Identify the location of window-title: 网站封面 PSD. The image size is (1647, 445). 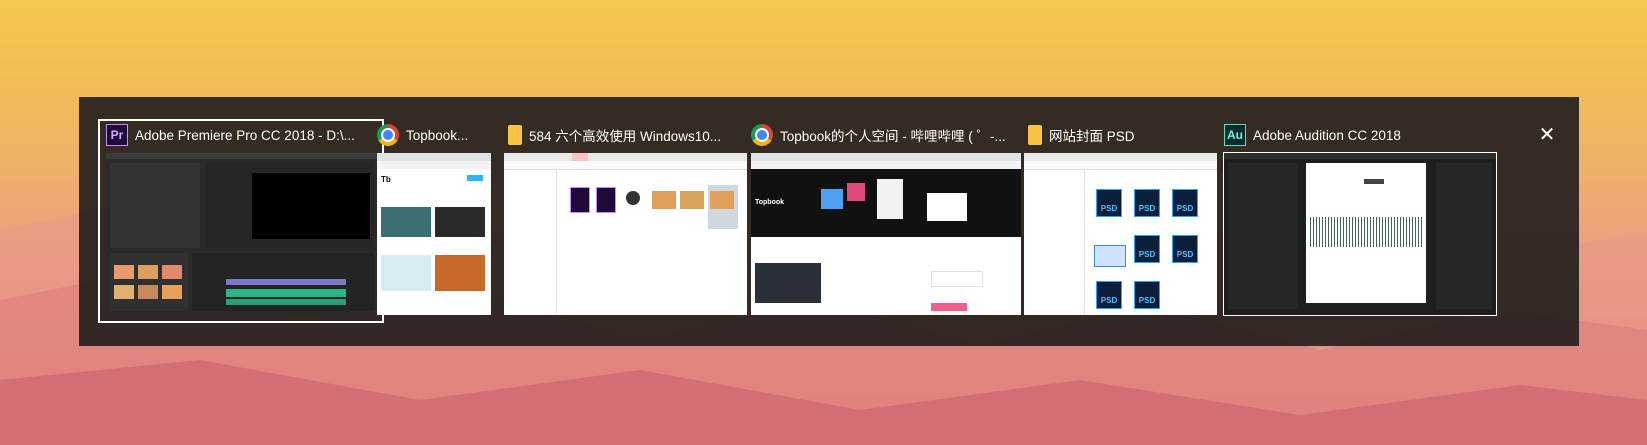
(1092, 136).